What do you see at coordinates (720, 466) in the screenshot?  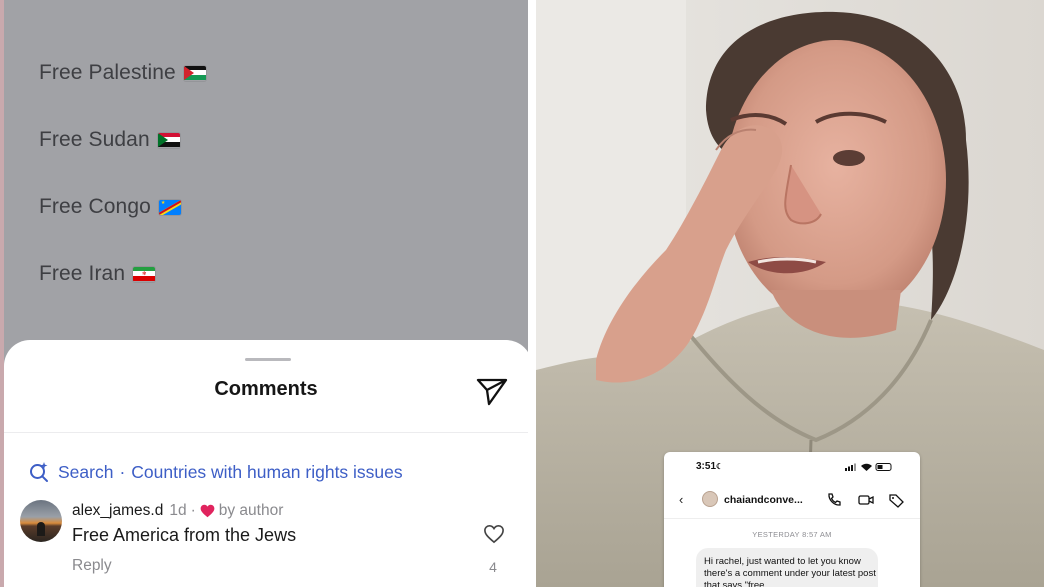 I see `moon-icon: ☾` at bounding box center [720, 466].